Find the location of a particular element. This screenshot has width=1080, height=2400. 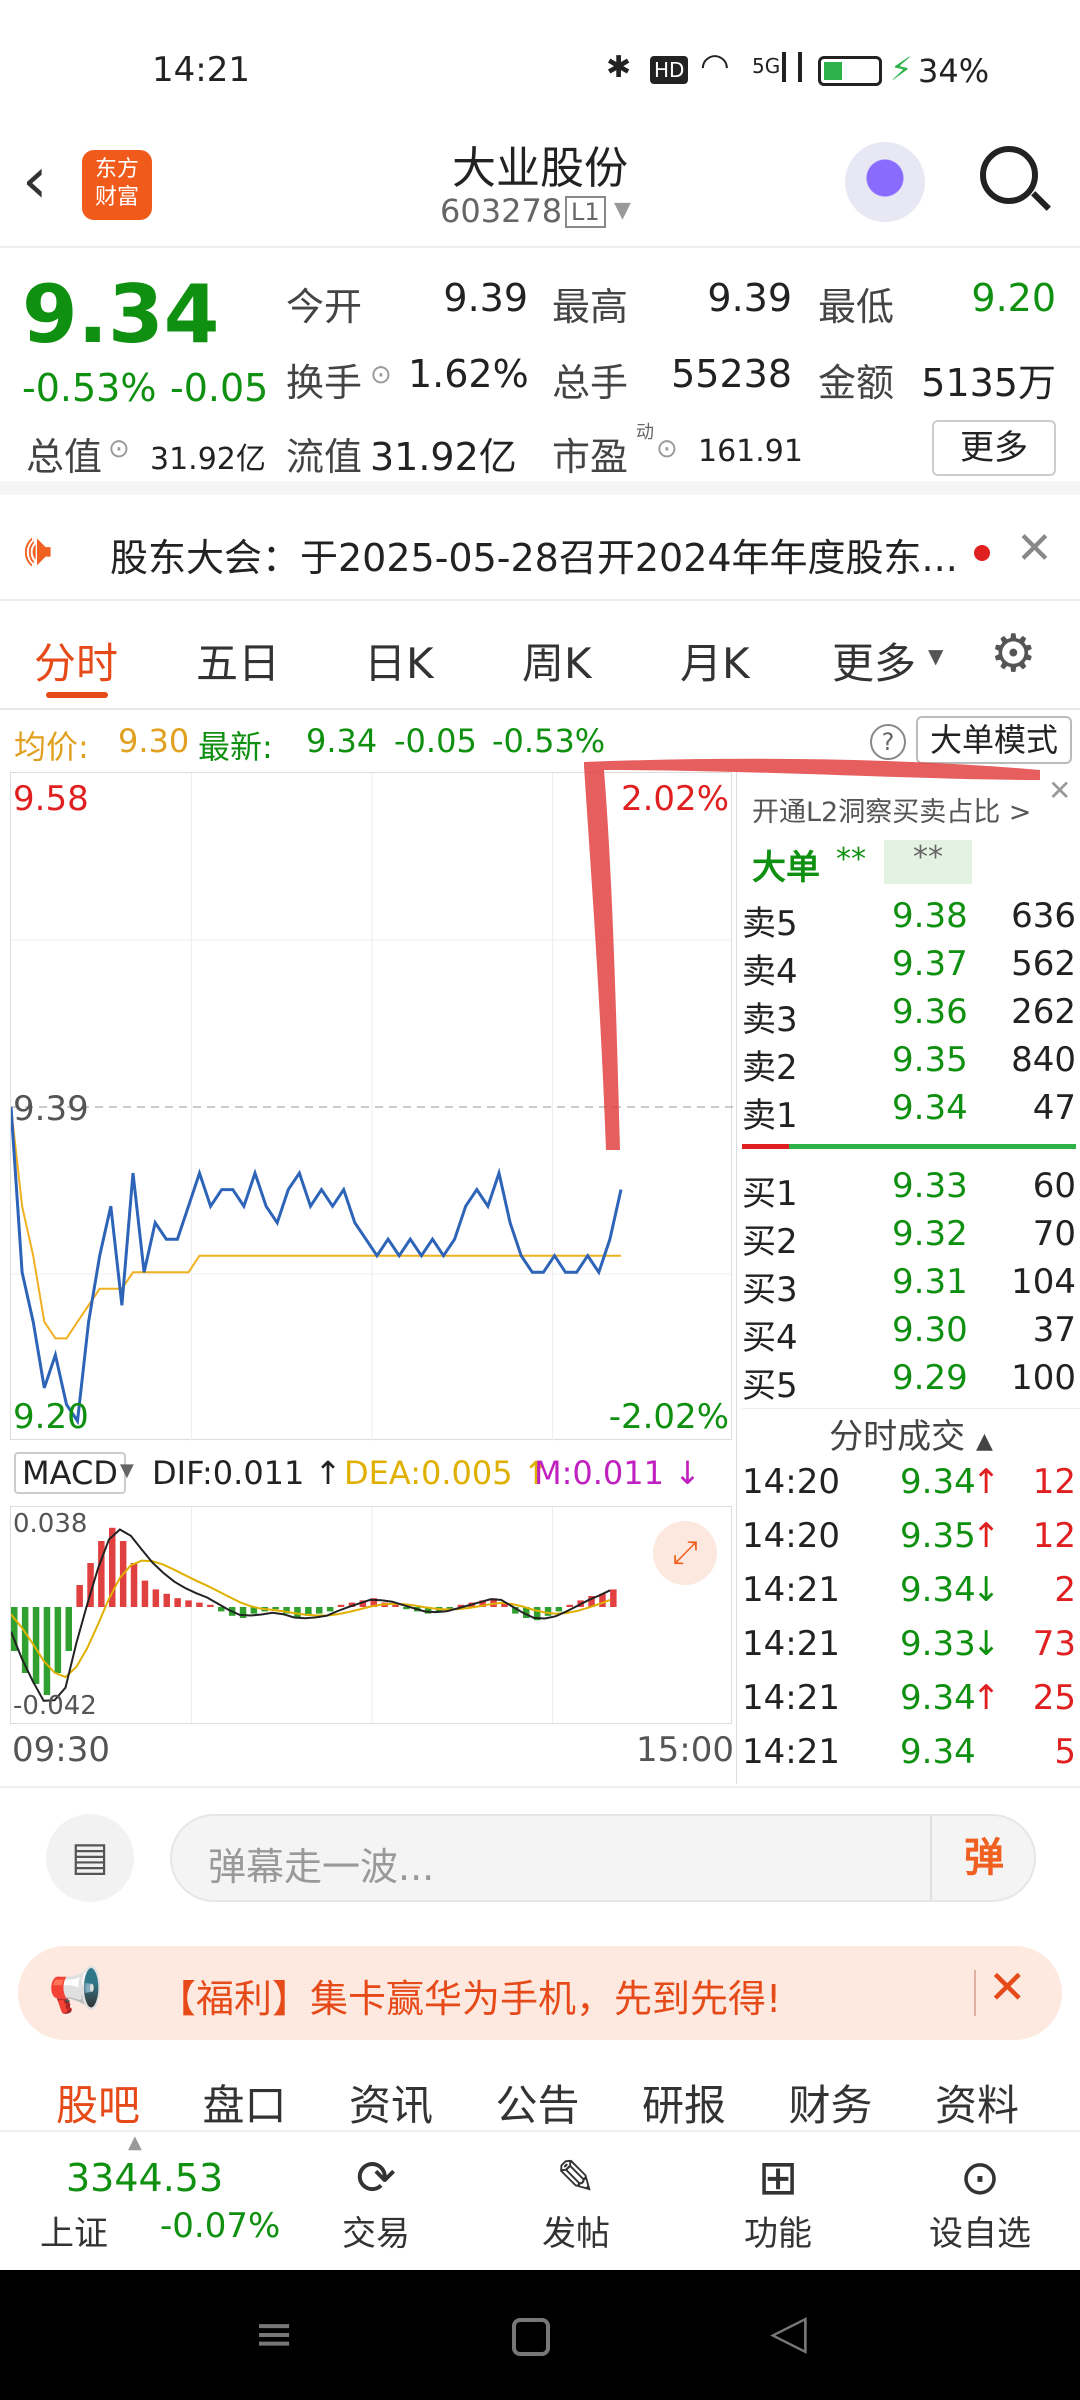

home-icon is located at coordinates (531, 2337).